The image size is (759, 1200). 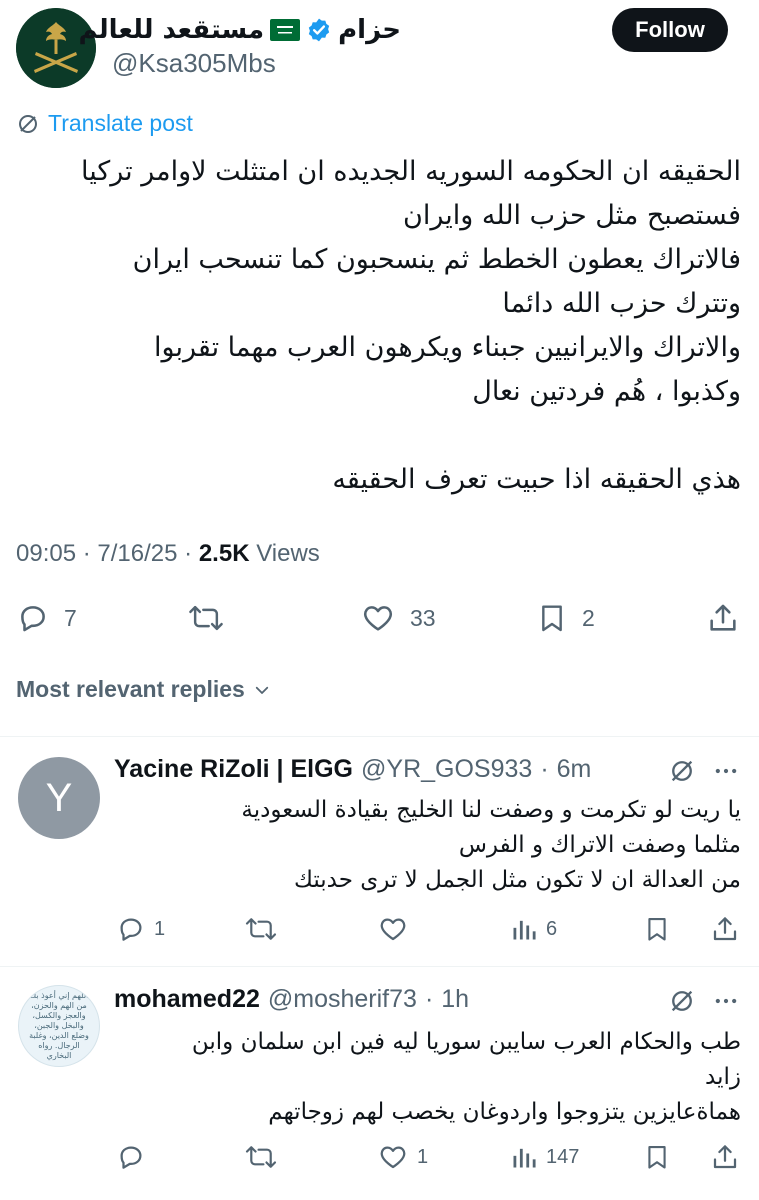 What do you see at coordinates (369, 30) in the screenshot?
I see `author-name-prefix: حزام` at bounding box center [369, 30].